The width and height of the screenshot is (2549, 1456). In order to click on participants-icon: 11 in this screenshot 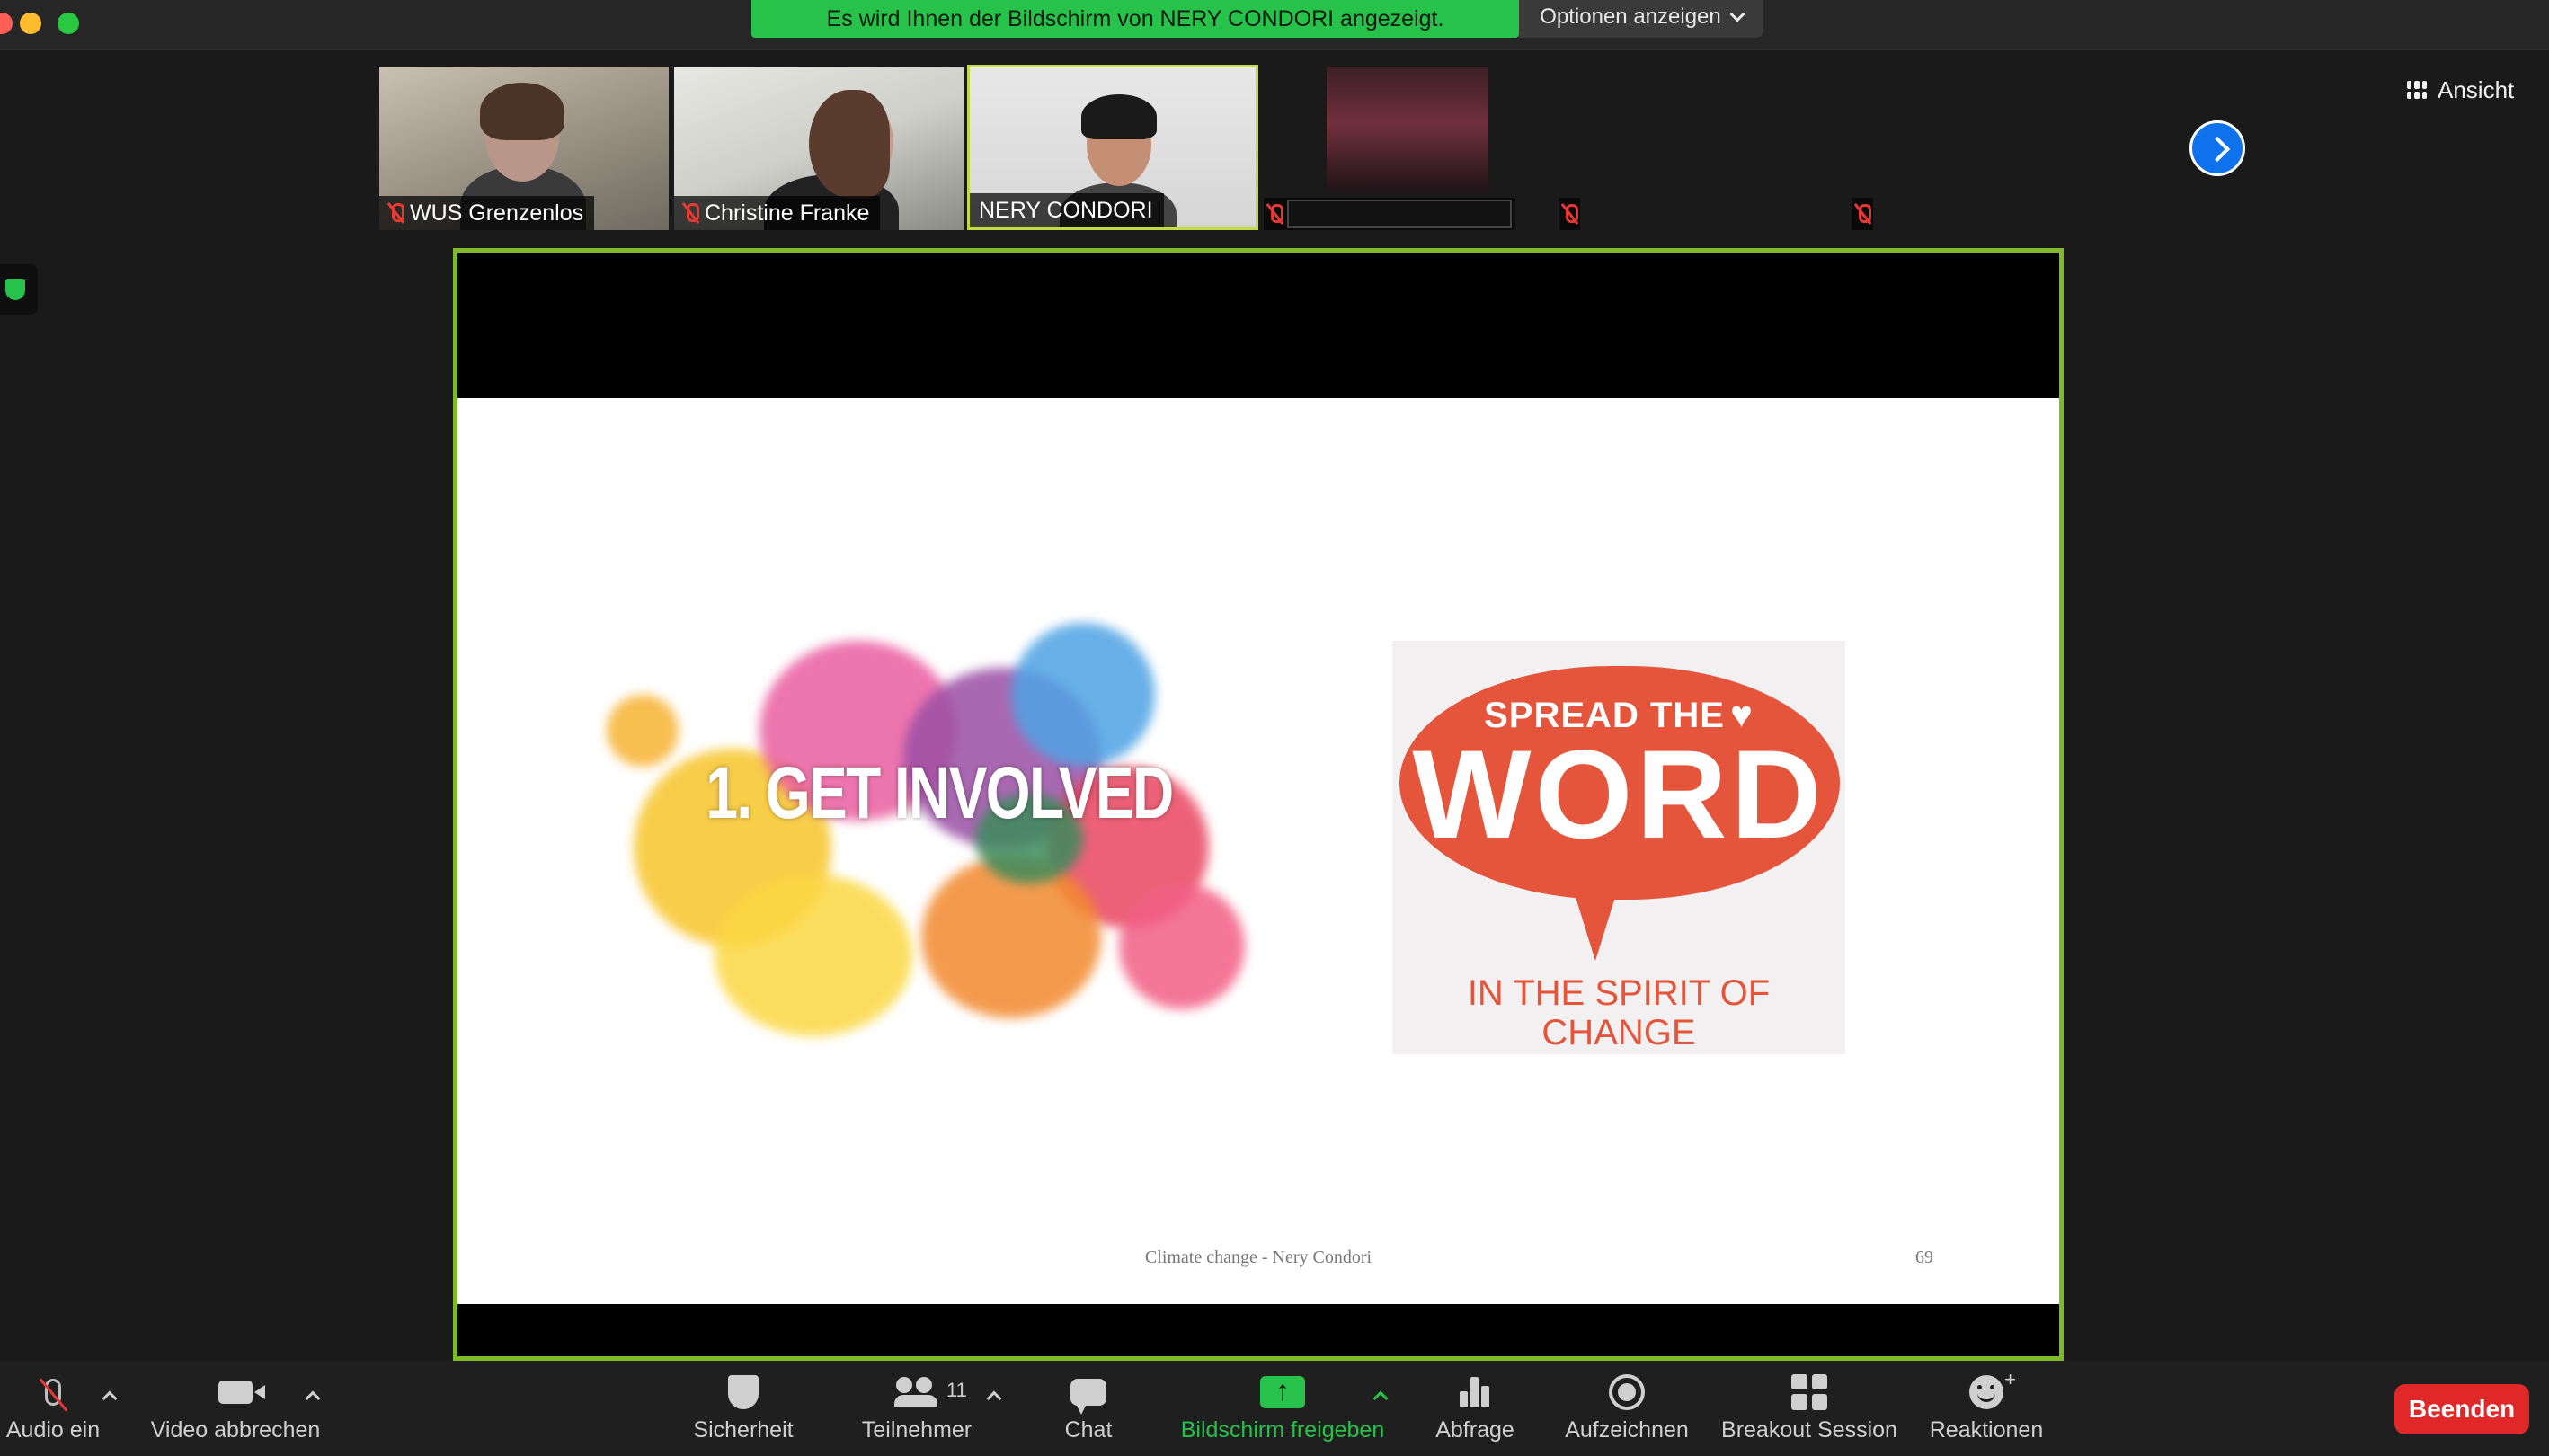, I will do `click(930, 1391)`.